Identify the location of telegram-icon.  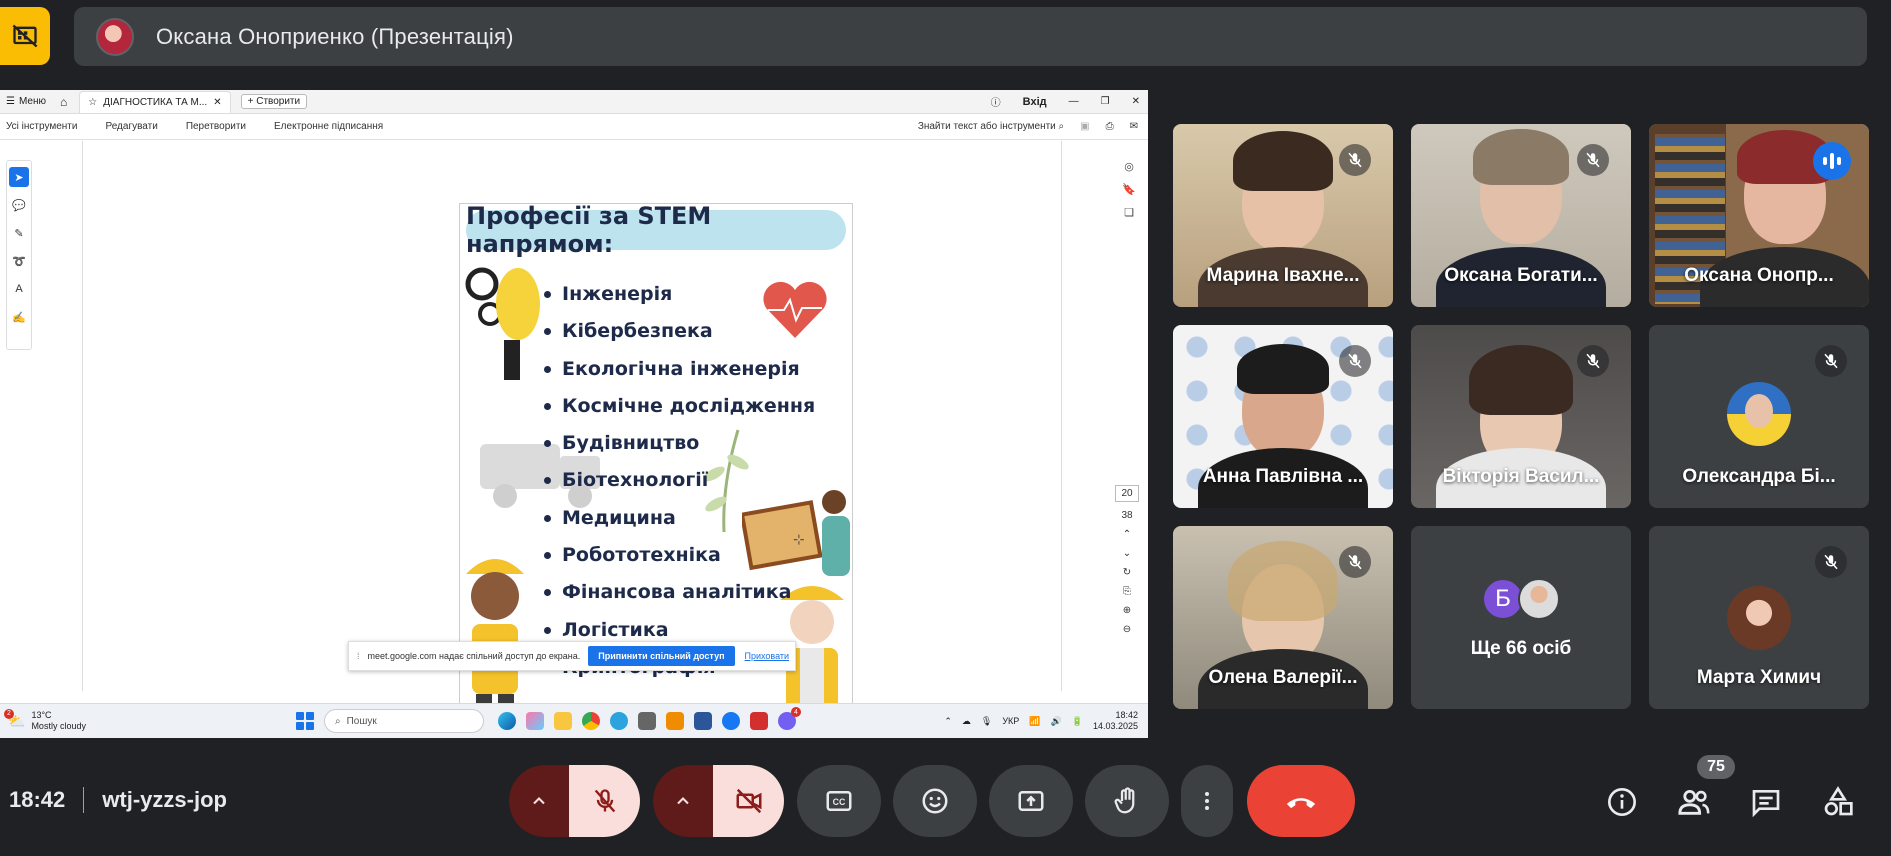
(619, 721).